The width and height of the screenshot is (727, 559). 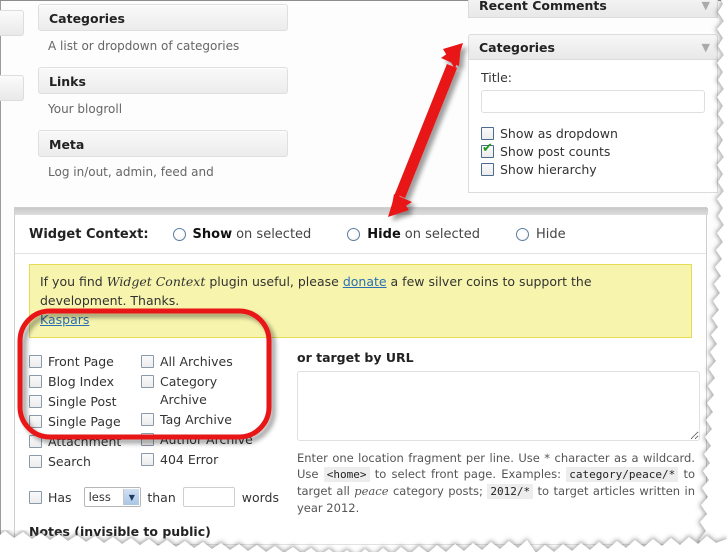 What do you see at coordinates (550, 234) in the screenshot?
I see `radio-label: Hide` at bounding box center [550, 234].